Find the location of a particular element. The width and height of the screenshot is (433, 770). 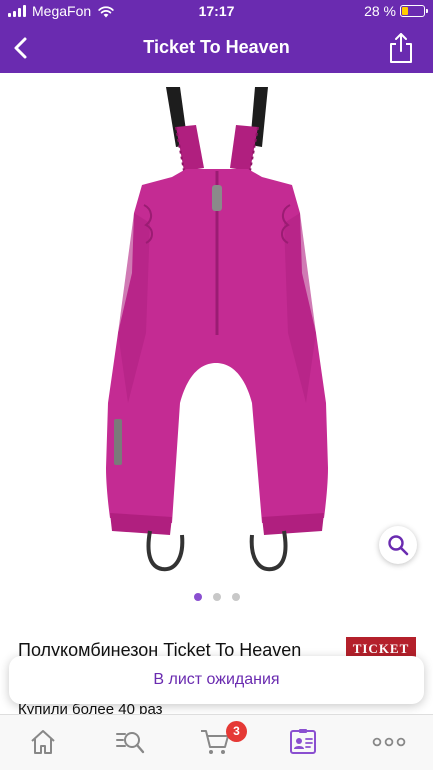

magnifier-icon is located at coordinates (398, 545).